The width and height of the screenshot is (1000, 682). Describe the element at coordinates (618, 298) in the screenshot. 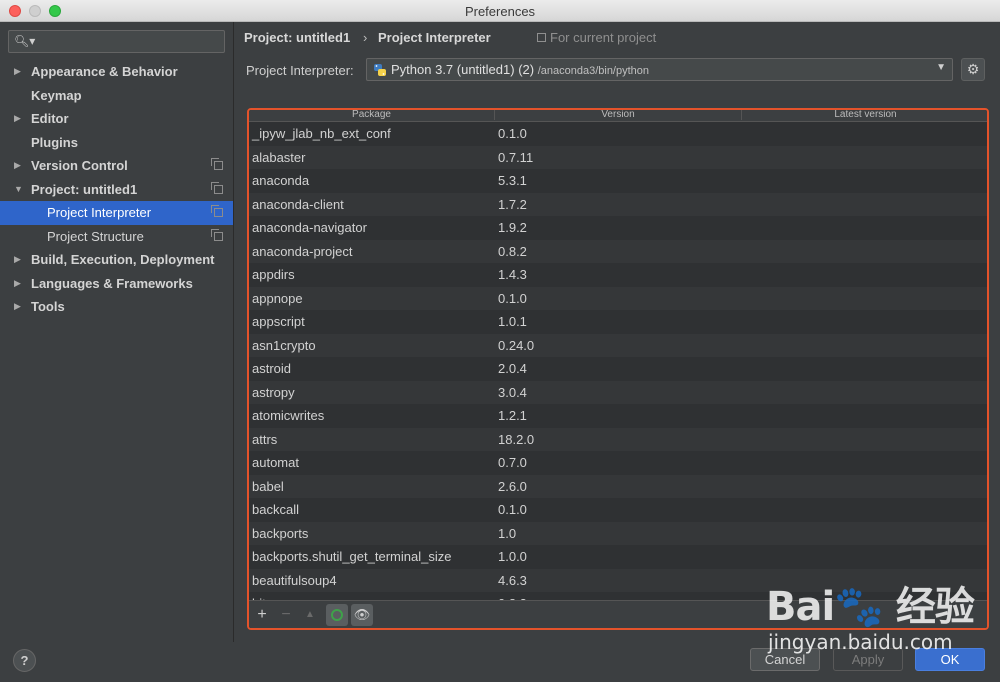

I see `table-row: appnope 0.1.0` at that location.